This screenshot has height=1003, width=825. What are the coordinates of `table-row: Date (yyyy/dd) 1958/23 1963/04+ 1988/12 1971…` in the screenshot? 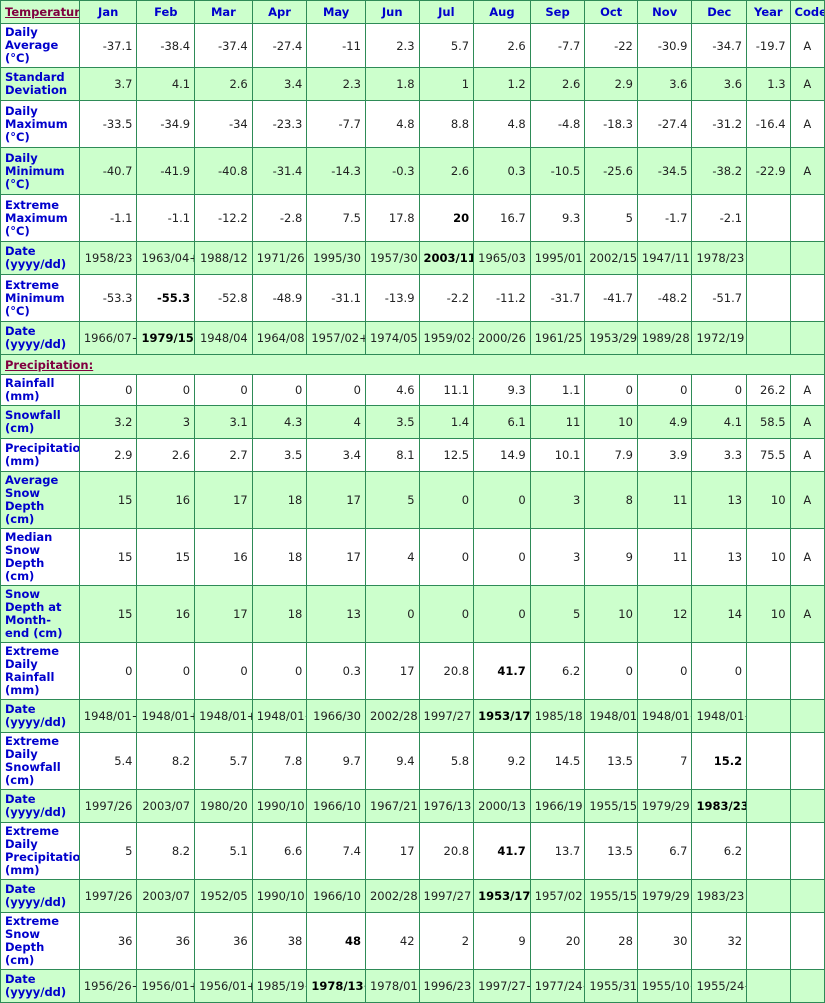 It's located at (412, 258).